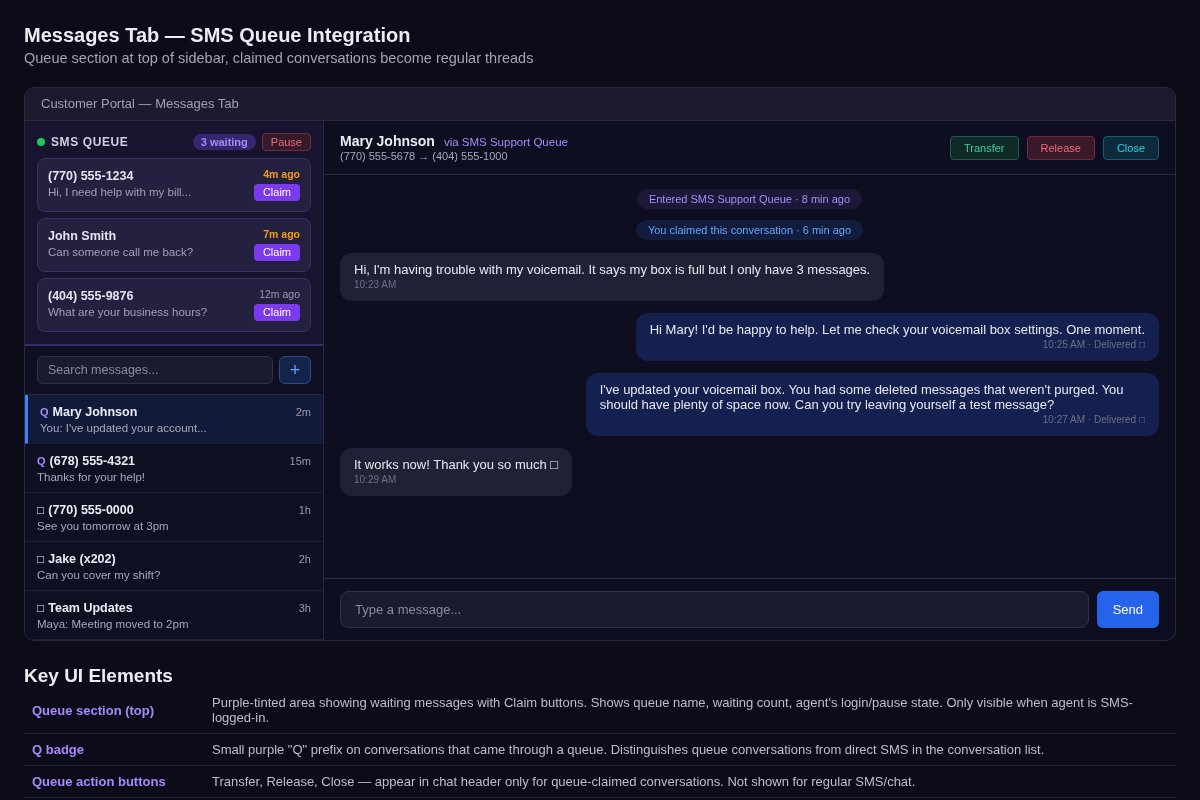  Describe the element at coordinates (897, 329) in the screenshot. I see `message-text: Hi Mary! I'd be happy to help. Let me check your voicemail box settings. One moment.` at that location.